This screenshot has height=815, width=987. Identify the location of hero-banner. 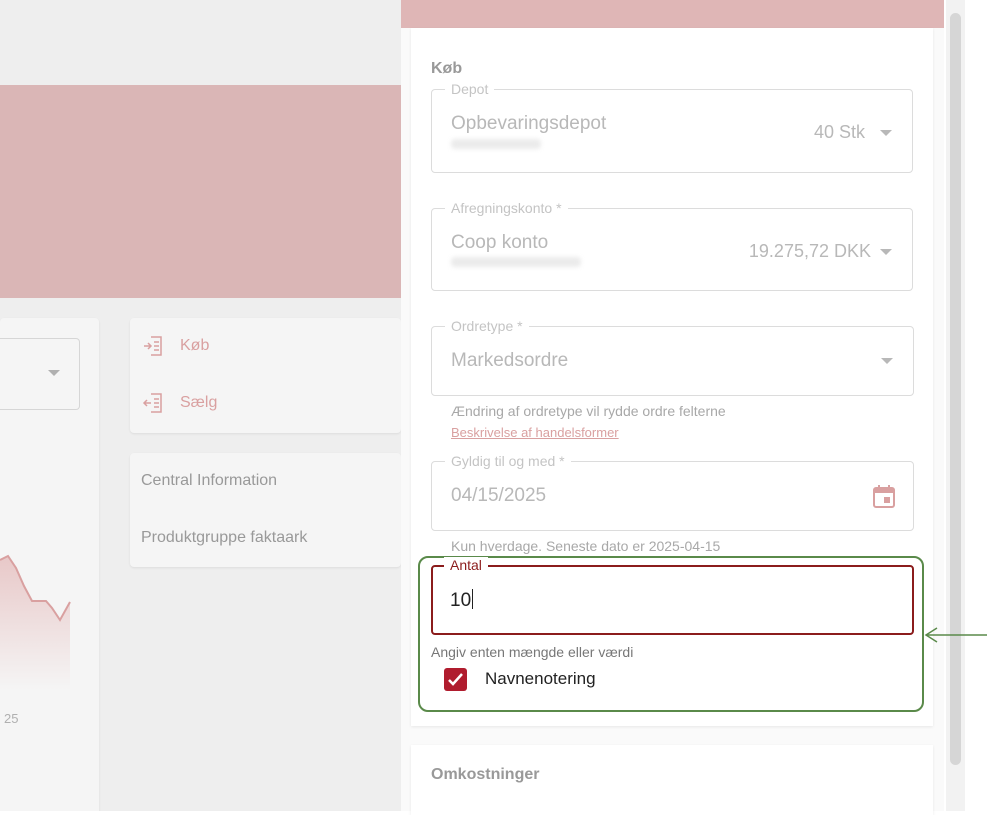
(200, 191).